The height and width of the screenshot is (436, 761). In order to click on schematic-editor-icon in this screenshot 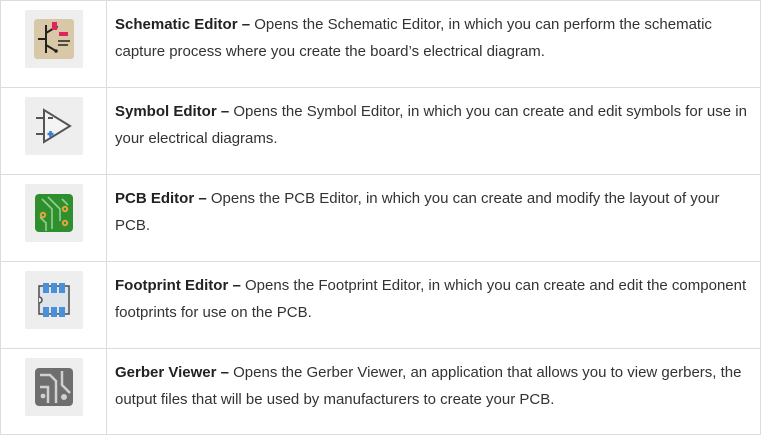, I will do `click(54, 39)`.